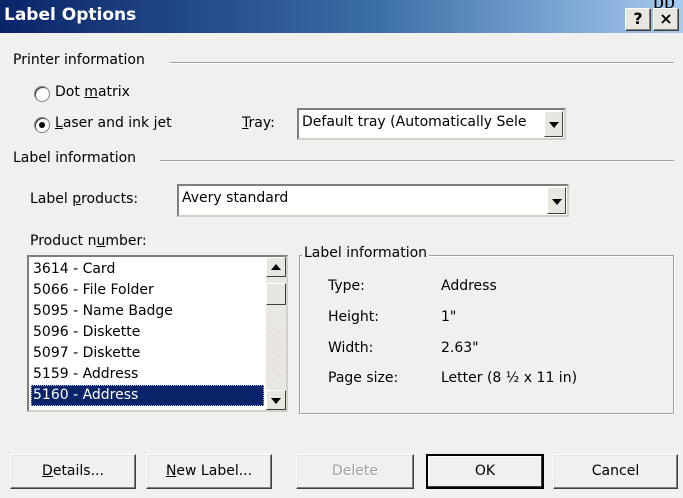 The image size is (683, 498). What do you see at coordinates (353, 317) in the screenshot?
I see `info-height-key: Height:` at bounding box center [353, 317].